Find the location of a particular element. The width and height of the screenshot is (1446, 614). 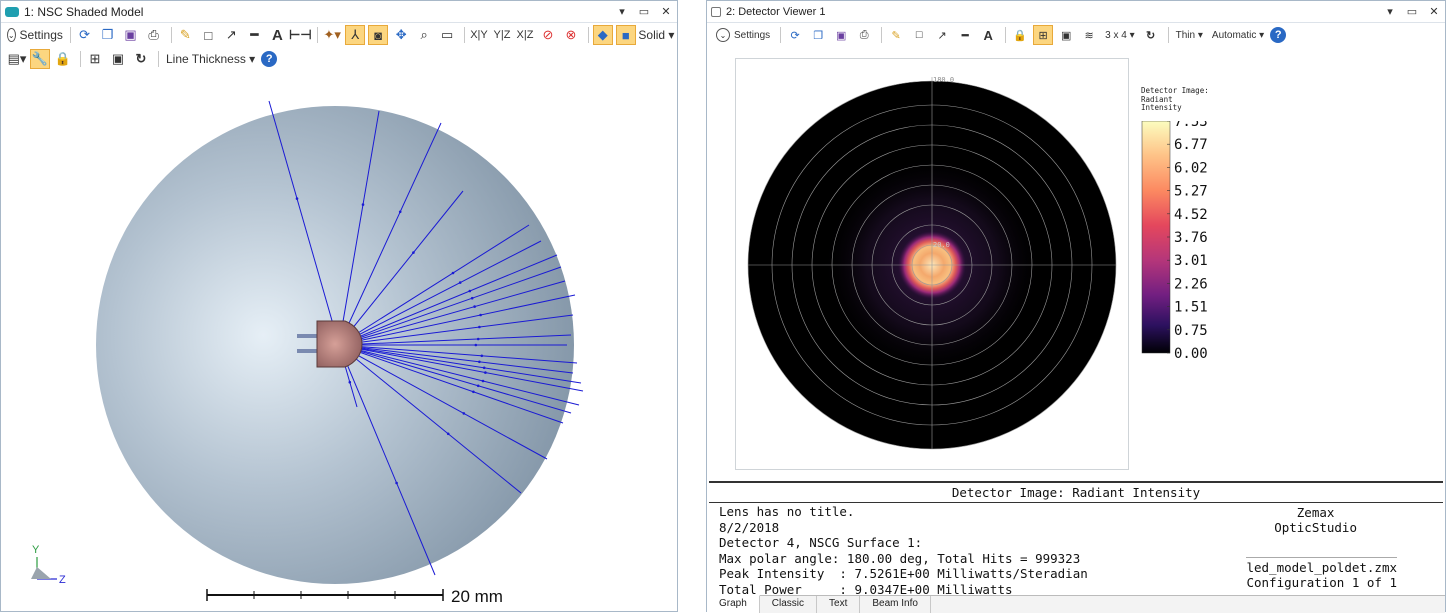

thin-label: Thin is located at coordinates (1185, 35).